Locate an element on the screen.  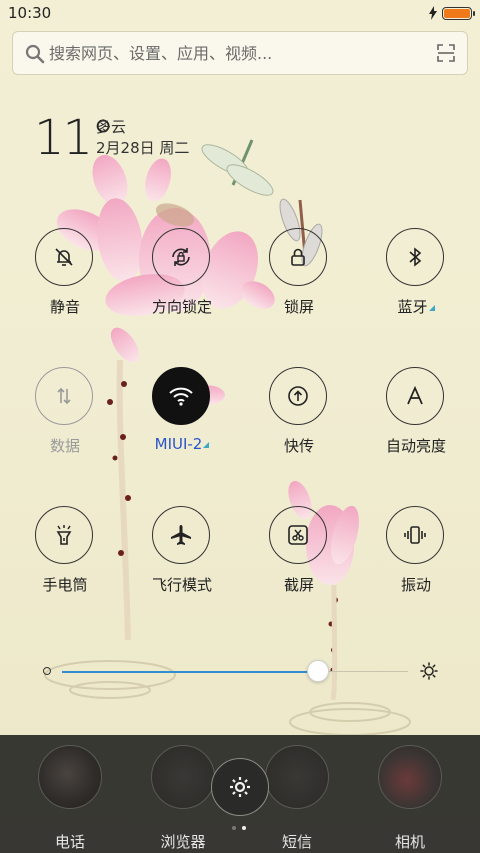
search-icon is located at coordinates (35, 54).